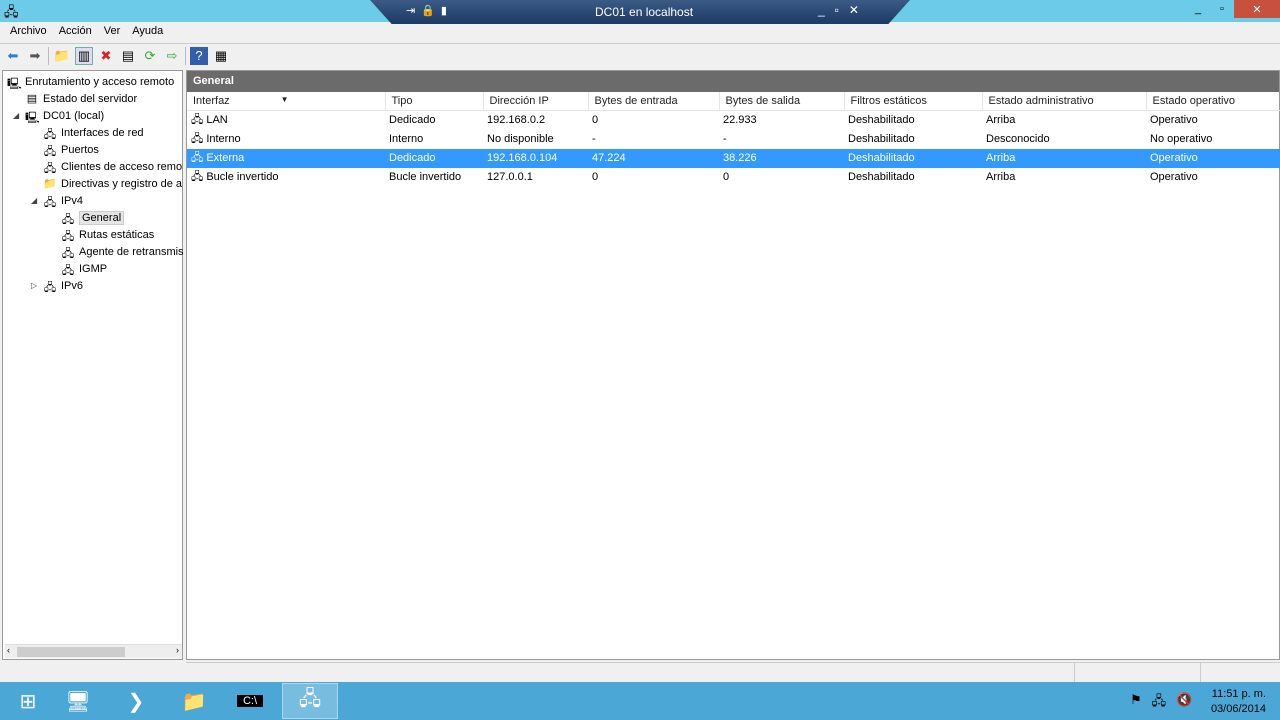  Describe the element at coordinates (194, 701) in the screenshot. I see `file-explorer-icon: 📁` at that location.